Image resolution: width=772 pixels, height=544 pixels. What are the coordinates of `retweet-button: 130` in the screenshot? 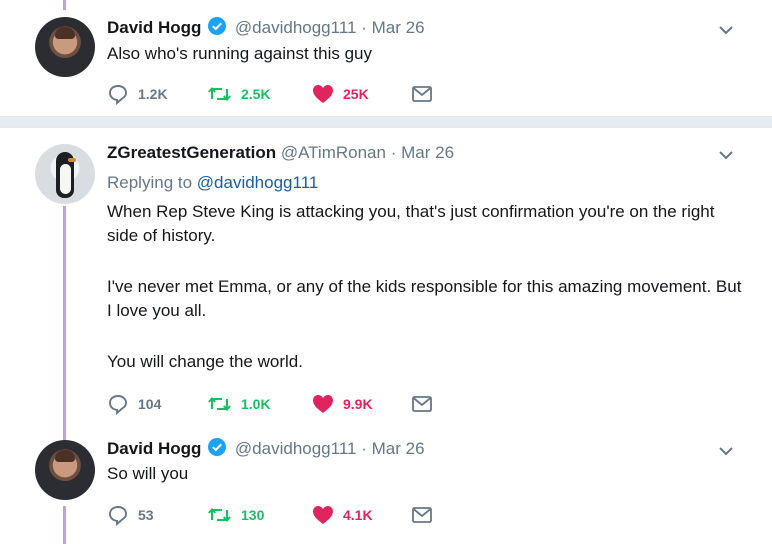 It's located at (235, 515).